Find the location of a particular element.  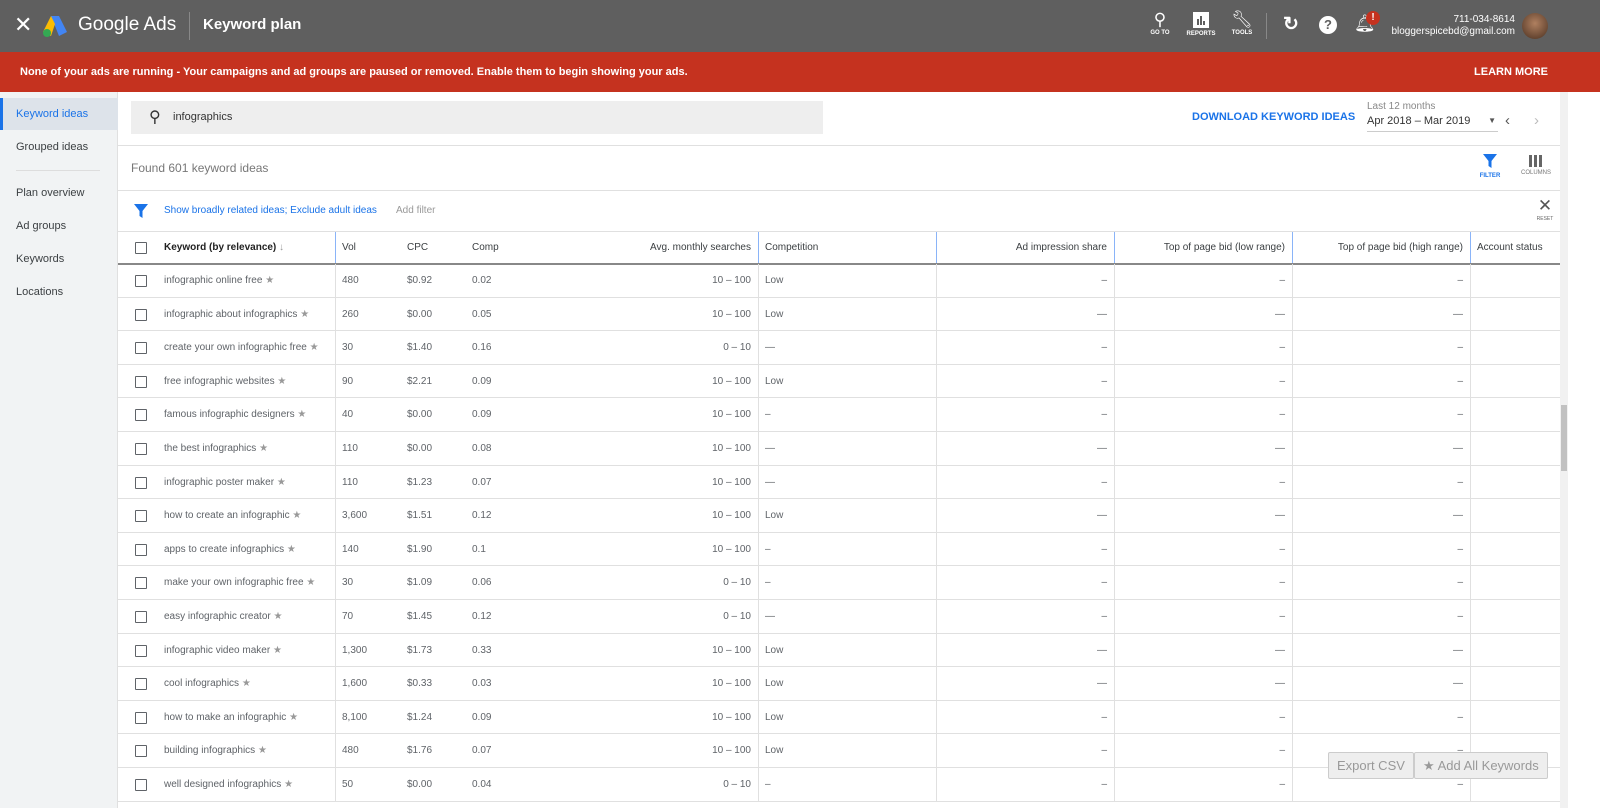

tools-button: 🔧︎ TOOLS is located at coordinates (1242, 23).